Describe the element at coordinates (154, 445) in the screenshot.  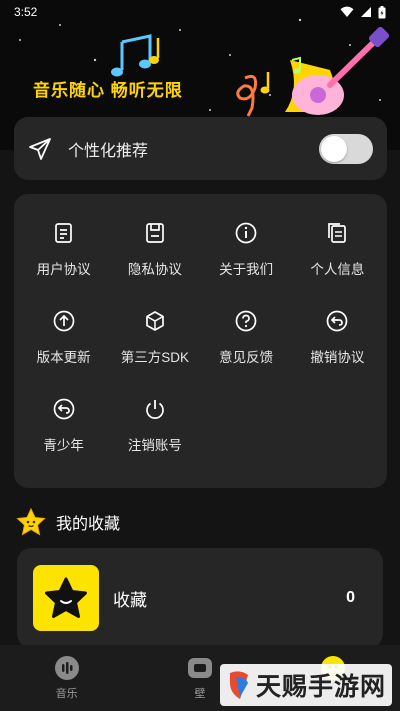
I see `menu-item-label: 注销账号` at that location.